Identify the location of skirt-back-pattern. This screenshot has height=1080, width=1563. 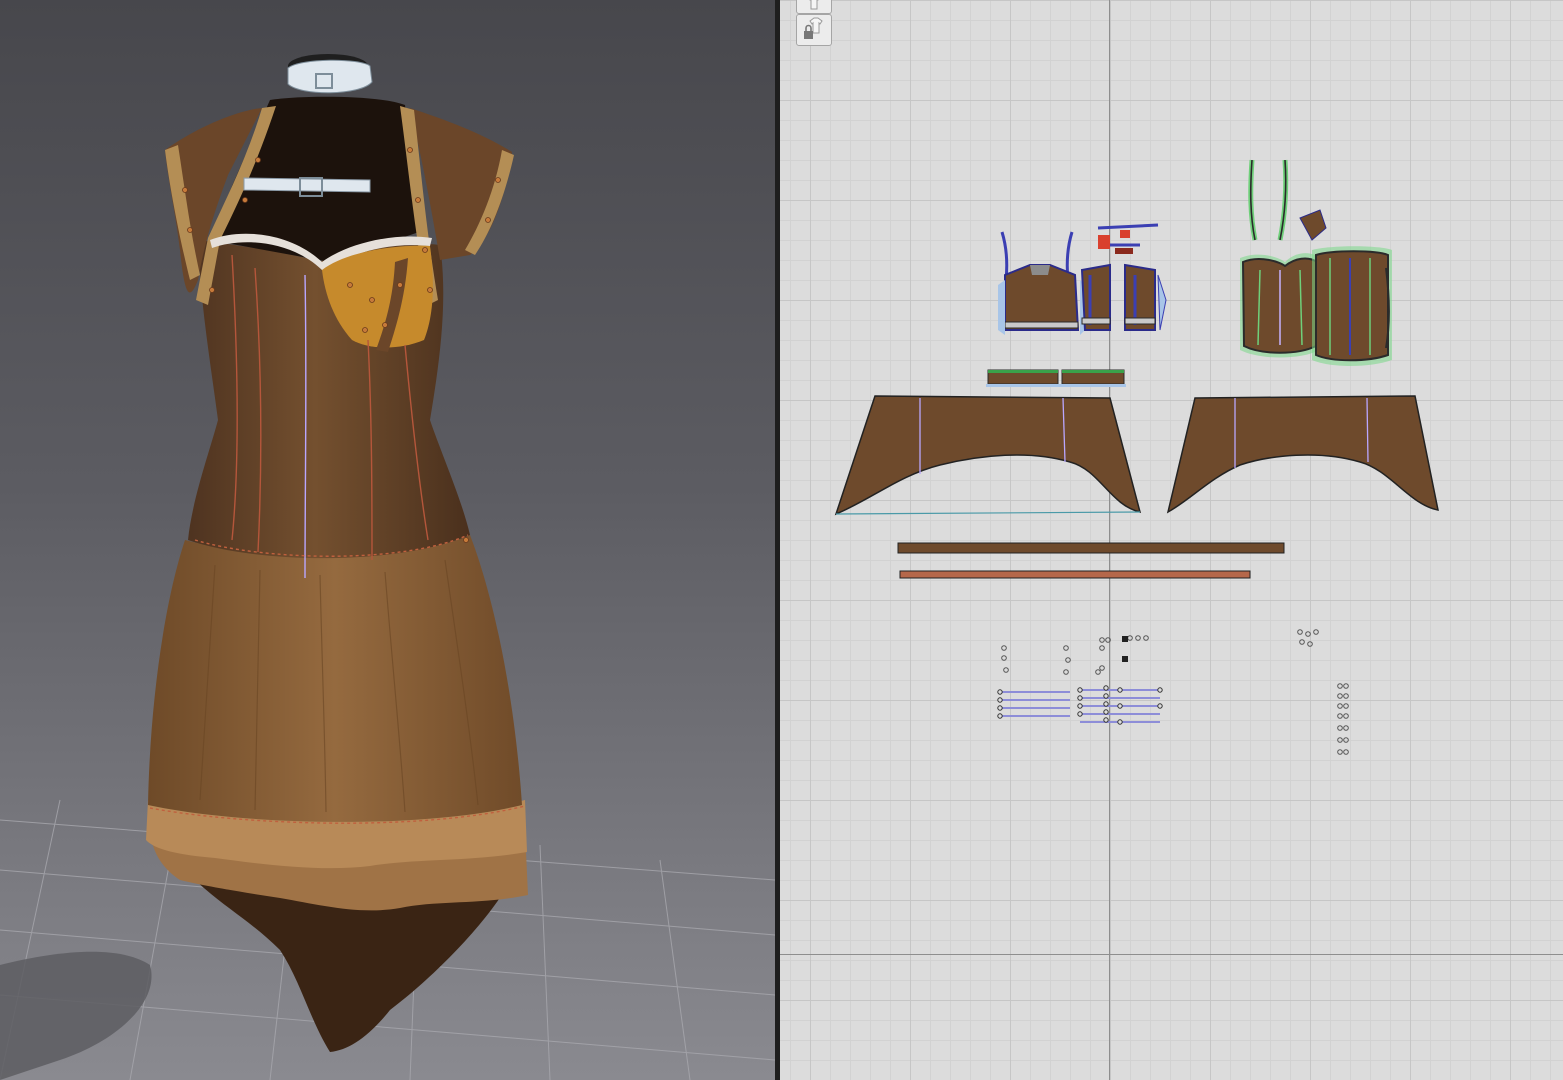
(1302, 454).